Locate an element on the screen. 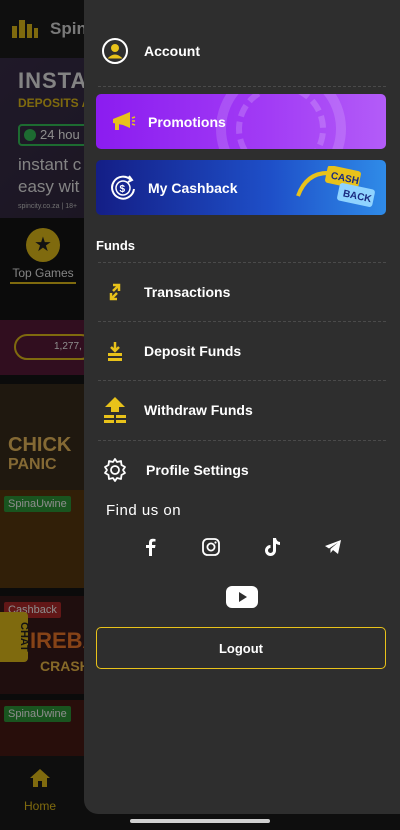 The image size is (400, 830). profile-settings-label: Profile Settings is located at coordinates (197, 470).